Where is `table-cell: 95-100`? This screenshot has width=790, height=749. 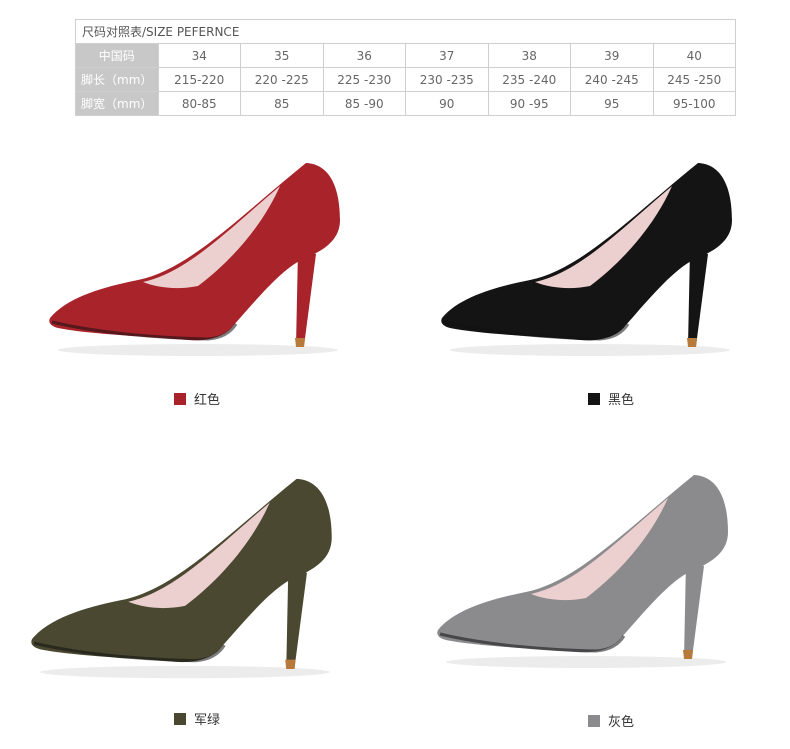
table-cell: 95-100 is located at coordinates (694, 103).